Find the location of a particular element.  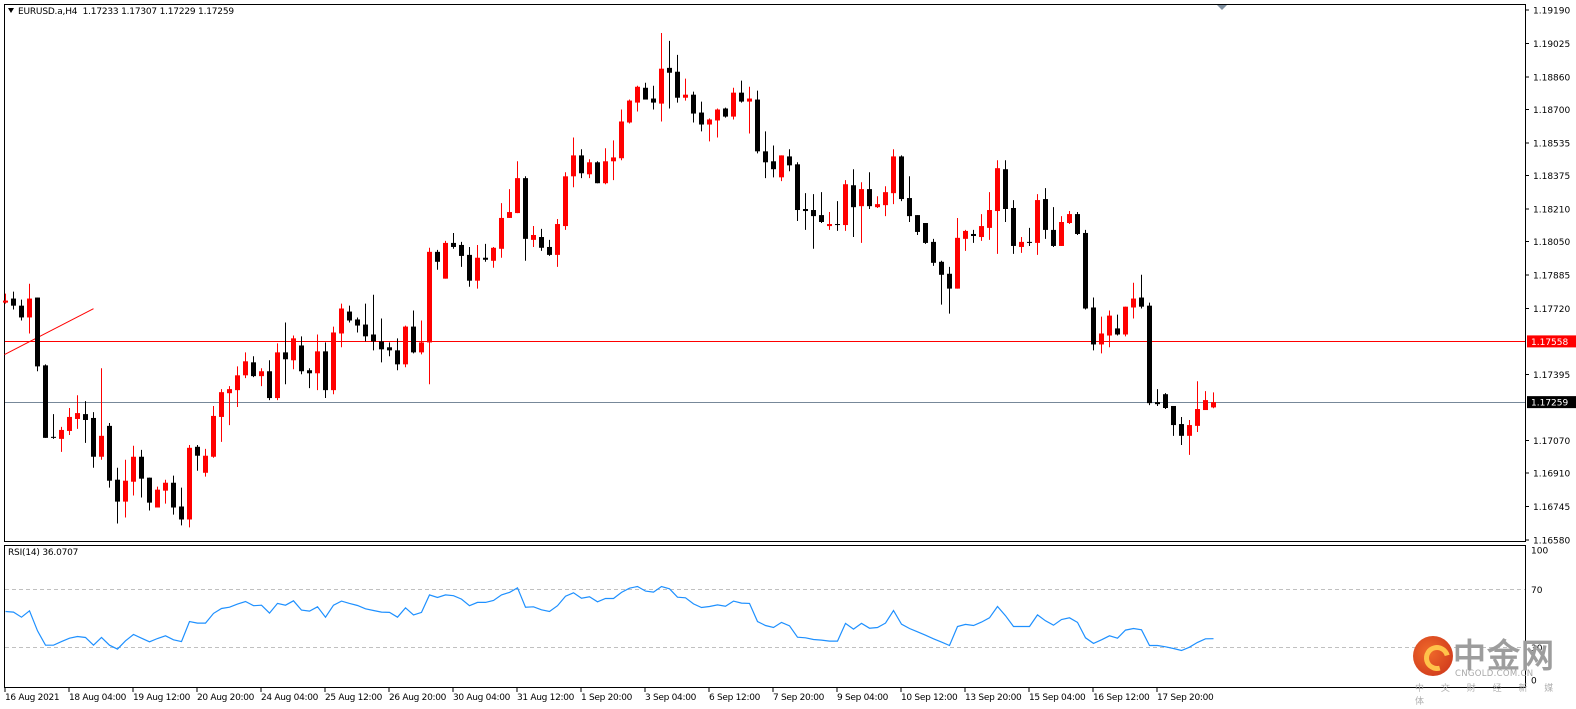

rsi-tick-label: 100 is located at coordinates (1539, 552).